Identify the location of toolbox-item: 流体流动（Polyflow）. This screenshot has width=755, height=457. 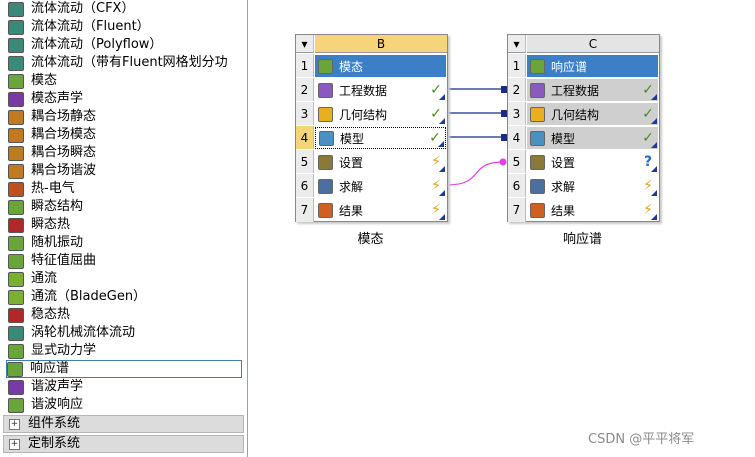
(126, 45).